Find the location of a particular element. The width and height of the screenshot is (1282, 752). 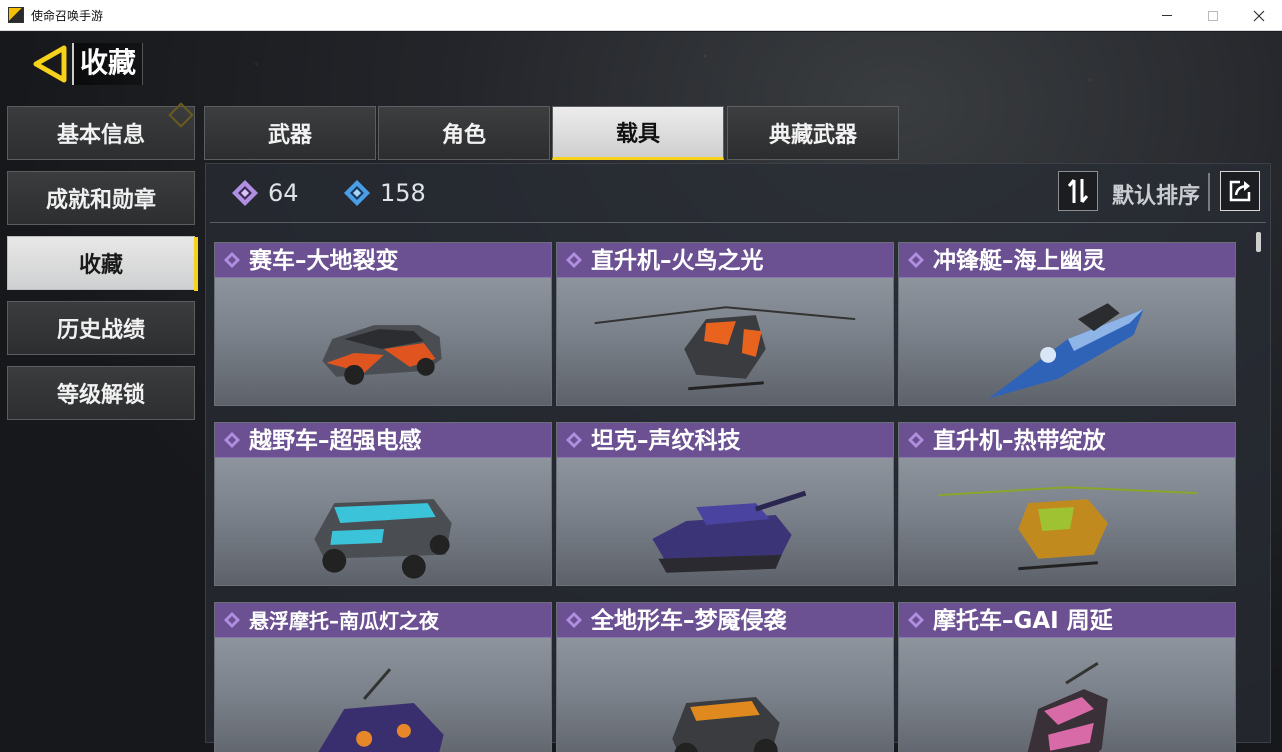

tab-weapons: 武器 is located at coordinates (290, 133).